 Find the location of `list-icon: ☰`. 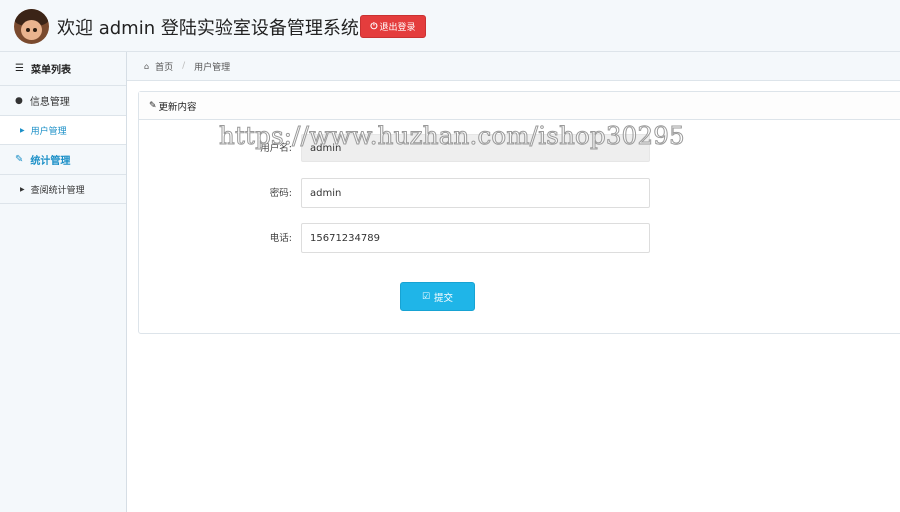

list-icon: ☰ is located at coordinates (19, 68).